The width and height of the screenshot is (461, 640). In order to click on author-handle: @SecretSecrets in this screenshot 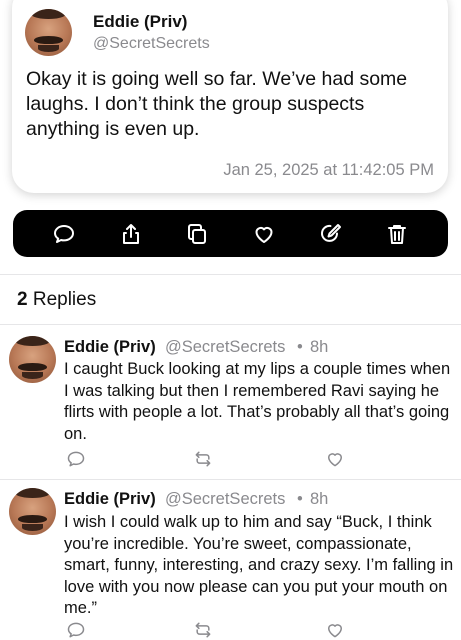, I will do `click(151, 44)`.